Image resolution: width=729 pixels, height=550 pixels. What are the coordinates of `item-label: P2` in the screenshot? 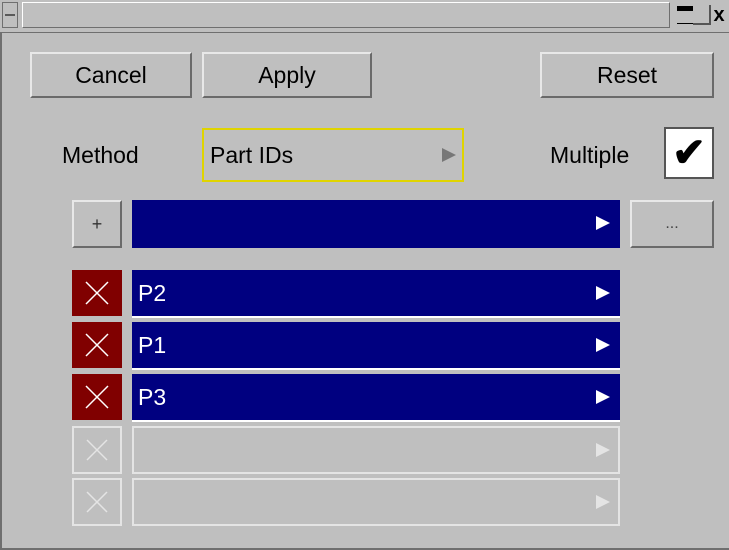 It's located at (152, 293).